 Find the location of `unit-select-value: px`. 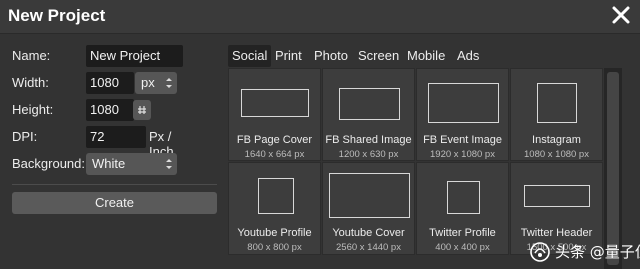

unit-select-value: px is located at coordinates (148, 82).